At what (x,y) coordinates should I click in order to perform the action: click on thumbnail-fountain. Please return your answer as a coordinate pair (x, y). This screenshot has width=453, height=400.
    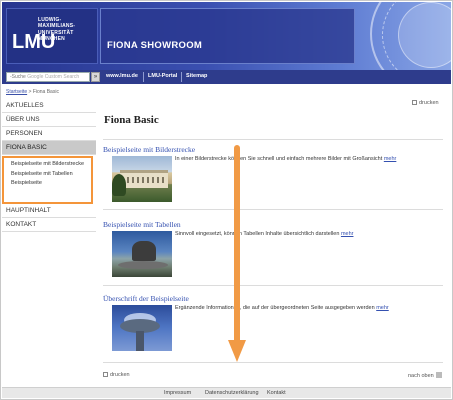
    Looking at the image, I should click on (142, 254).